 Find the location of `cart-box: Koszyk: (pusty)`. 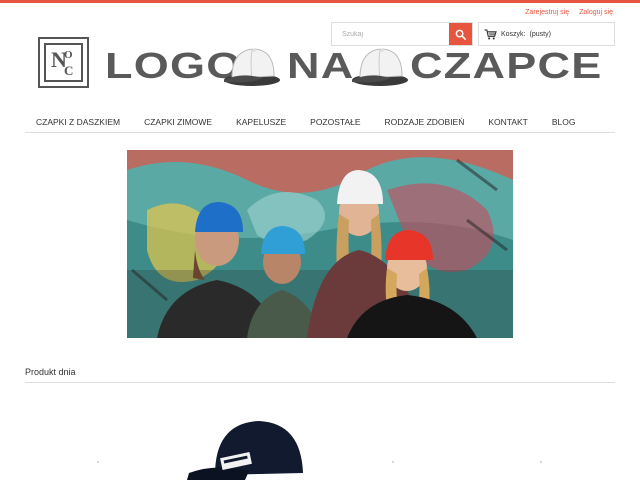

cart-box: Koszyk: (pusty) is located at coordinates (546, 34).